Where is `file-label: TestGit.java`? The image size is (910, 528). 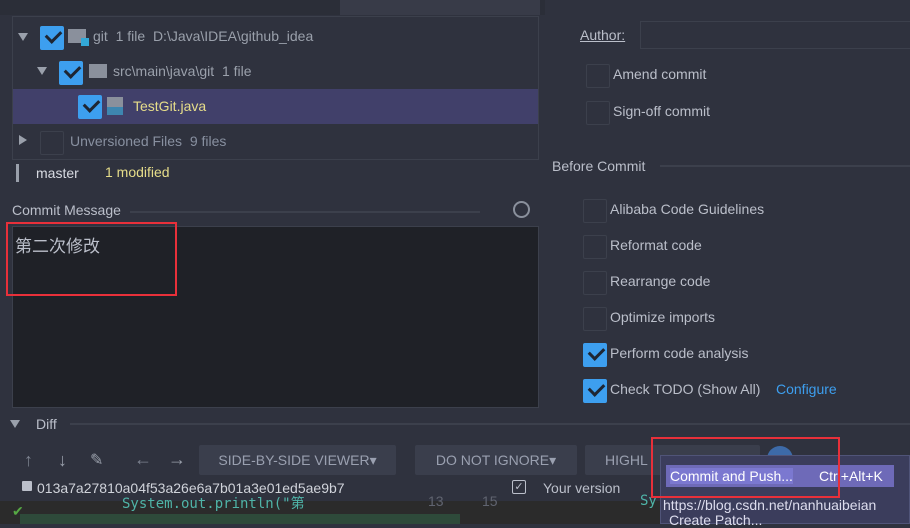
file-label: TestGit.java is located at coordinates (170, 106).